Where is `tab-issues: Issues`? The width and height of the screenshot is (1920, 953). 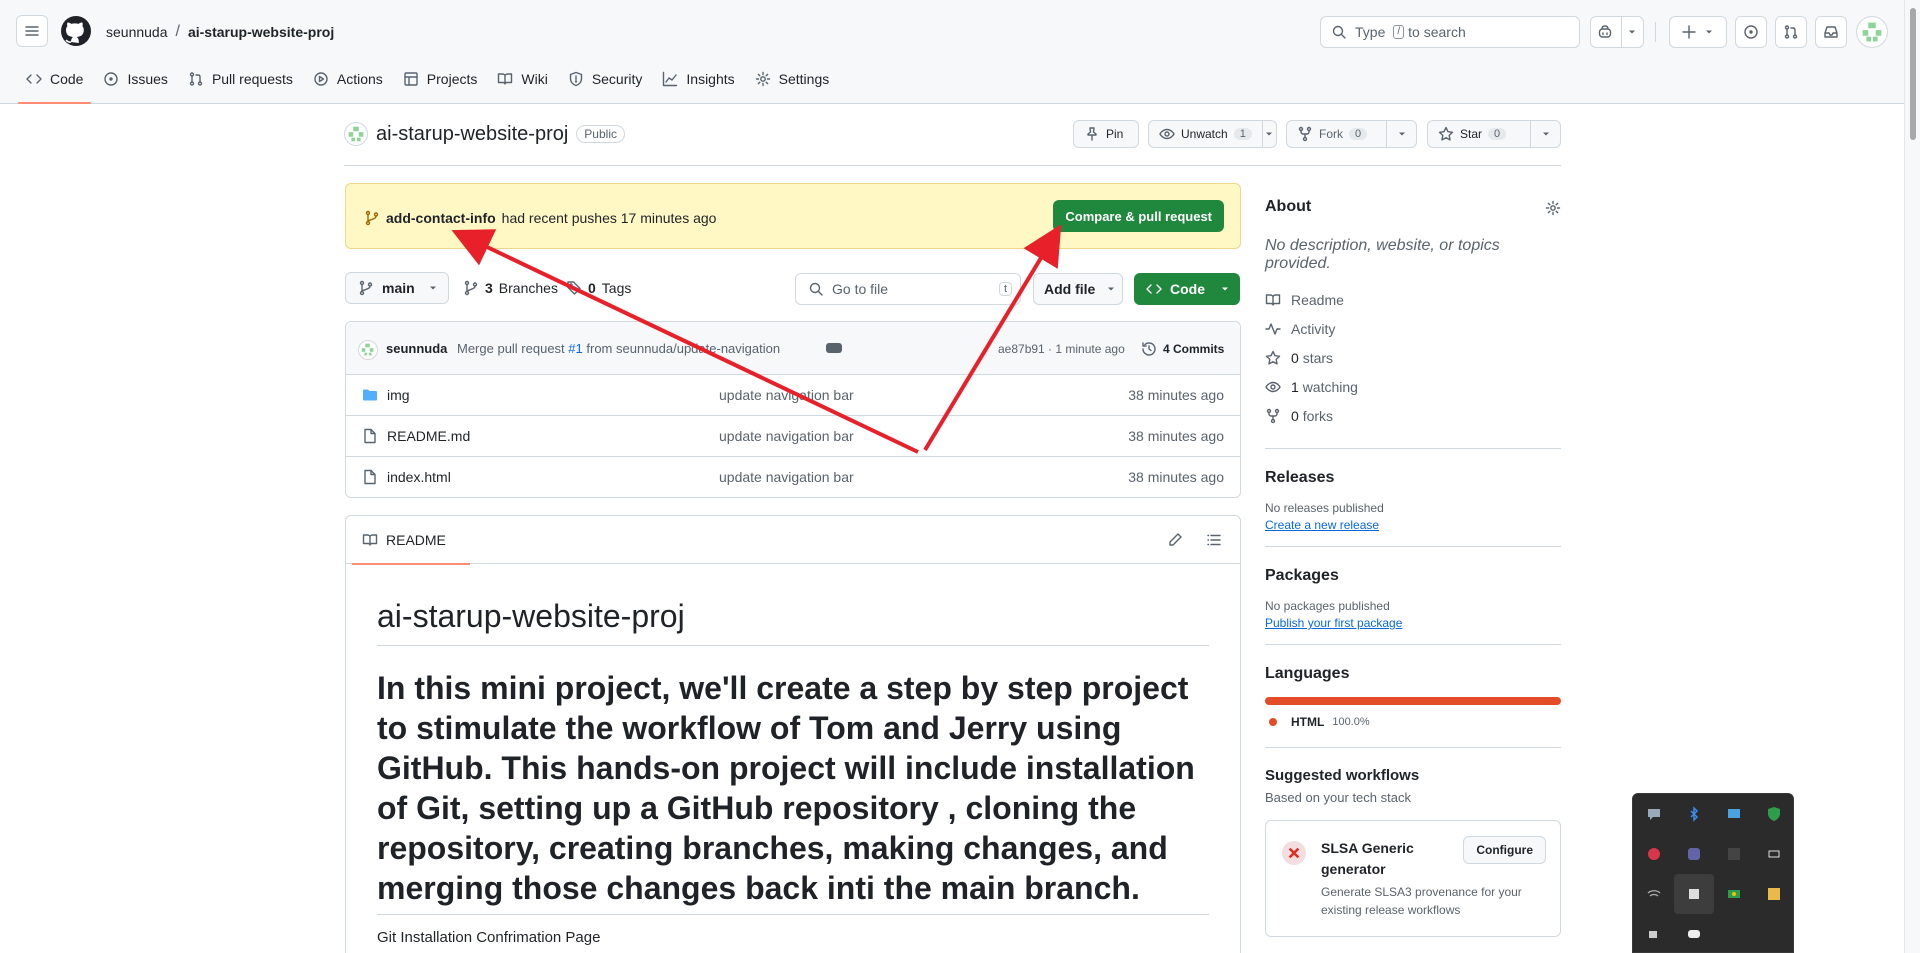
tab-issues: Issues is located at coordinates (135, 79).